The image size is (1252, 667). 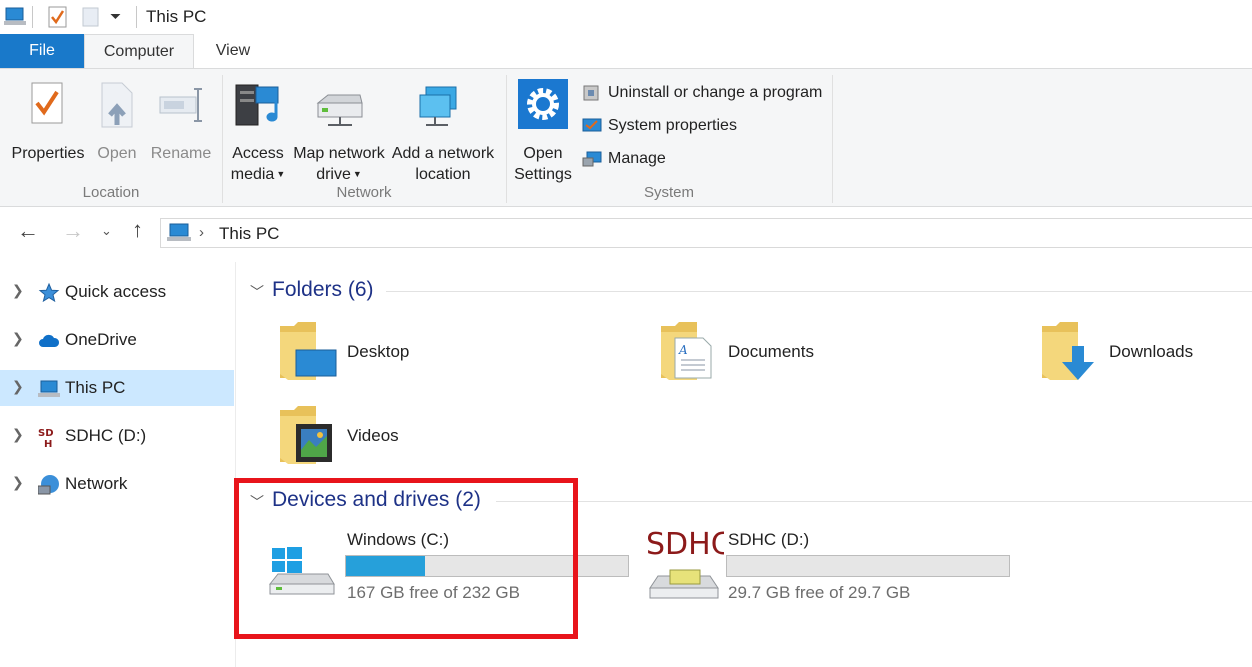 What do you see at coordinates (179, 232) in the screenshot?
I see `this-pc-icon` at bounding box center [179, 232].